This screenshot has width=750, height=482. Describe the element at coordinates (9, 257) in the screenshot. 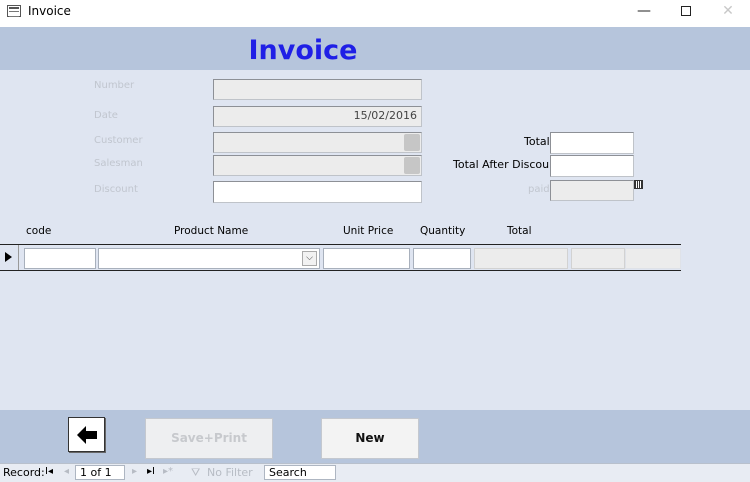

I see `record-selector` at that location.